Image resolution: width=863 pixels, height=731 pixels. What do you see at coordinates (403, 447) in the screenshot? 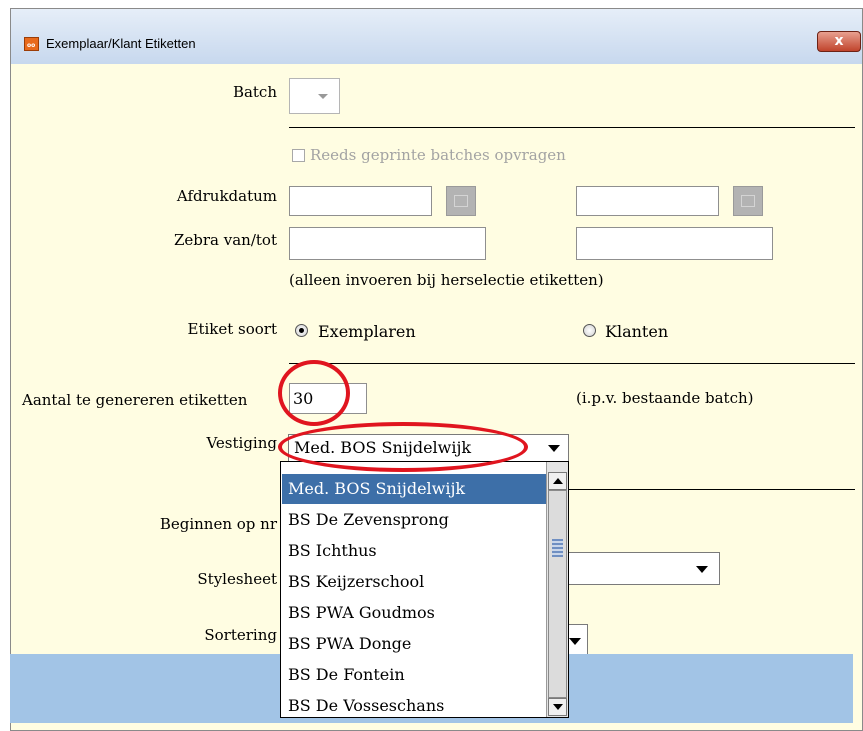
I see `annotation-circle-vestiging` at bounding box center [403, 447].